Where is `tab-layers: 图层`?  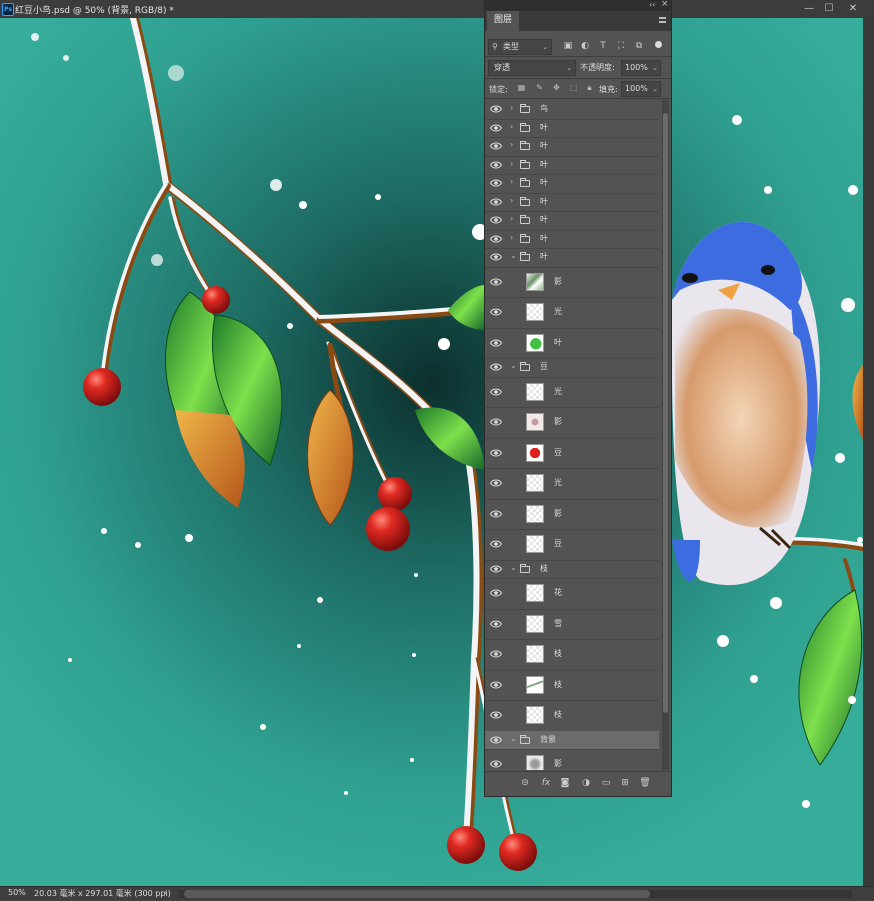 tab-layers: 图层 is located at coordinates (503, 21).